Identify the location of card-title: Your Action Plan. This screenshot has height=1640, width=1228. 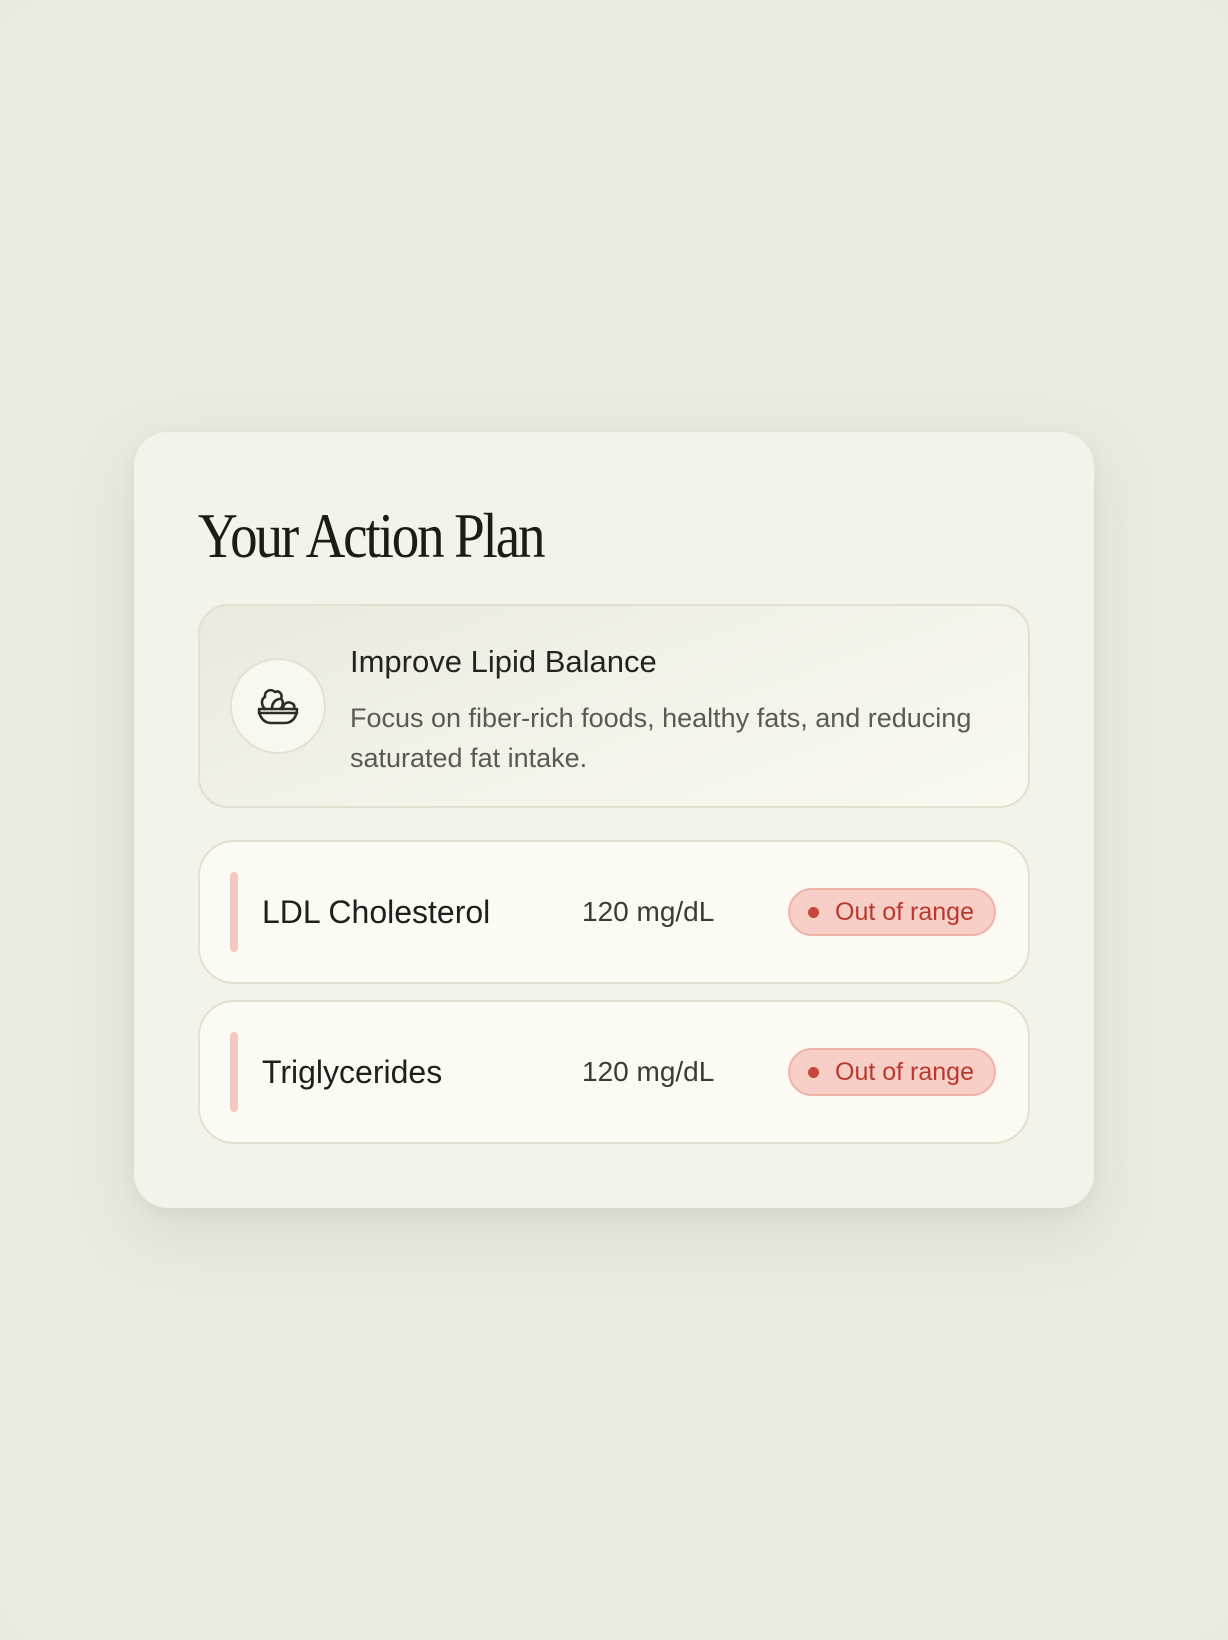
(371, 535).